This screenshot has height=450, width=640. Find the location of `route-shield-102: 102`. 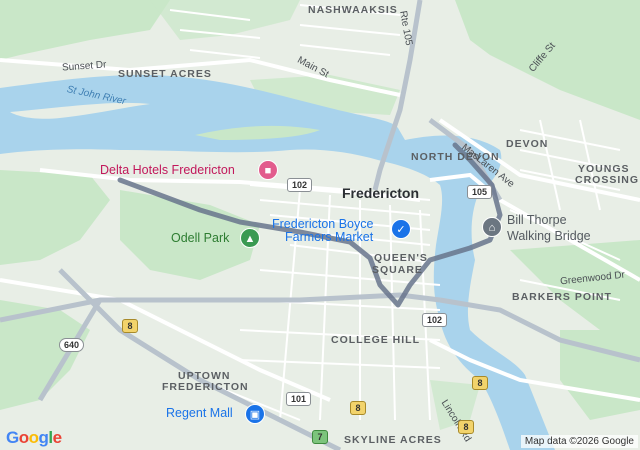

route-shield-102: 102 is located at coordinates (300, 185).